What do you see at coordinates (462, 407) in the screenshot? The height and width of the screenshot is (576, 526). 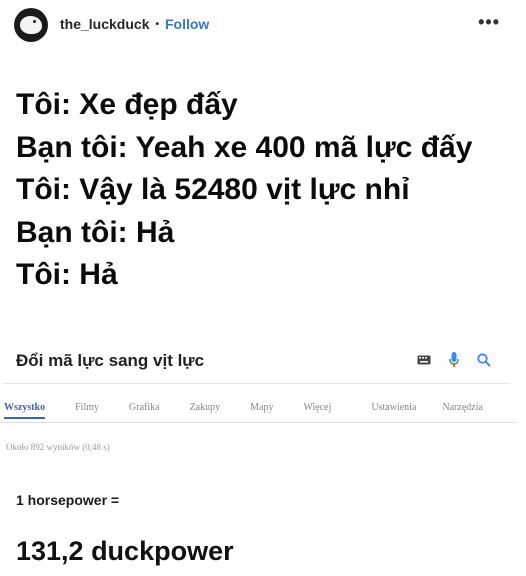 I see `tab-tools: Narzędzia` at bounding box center [462, 407].